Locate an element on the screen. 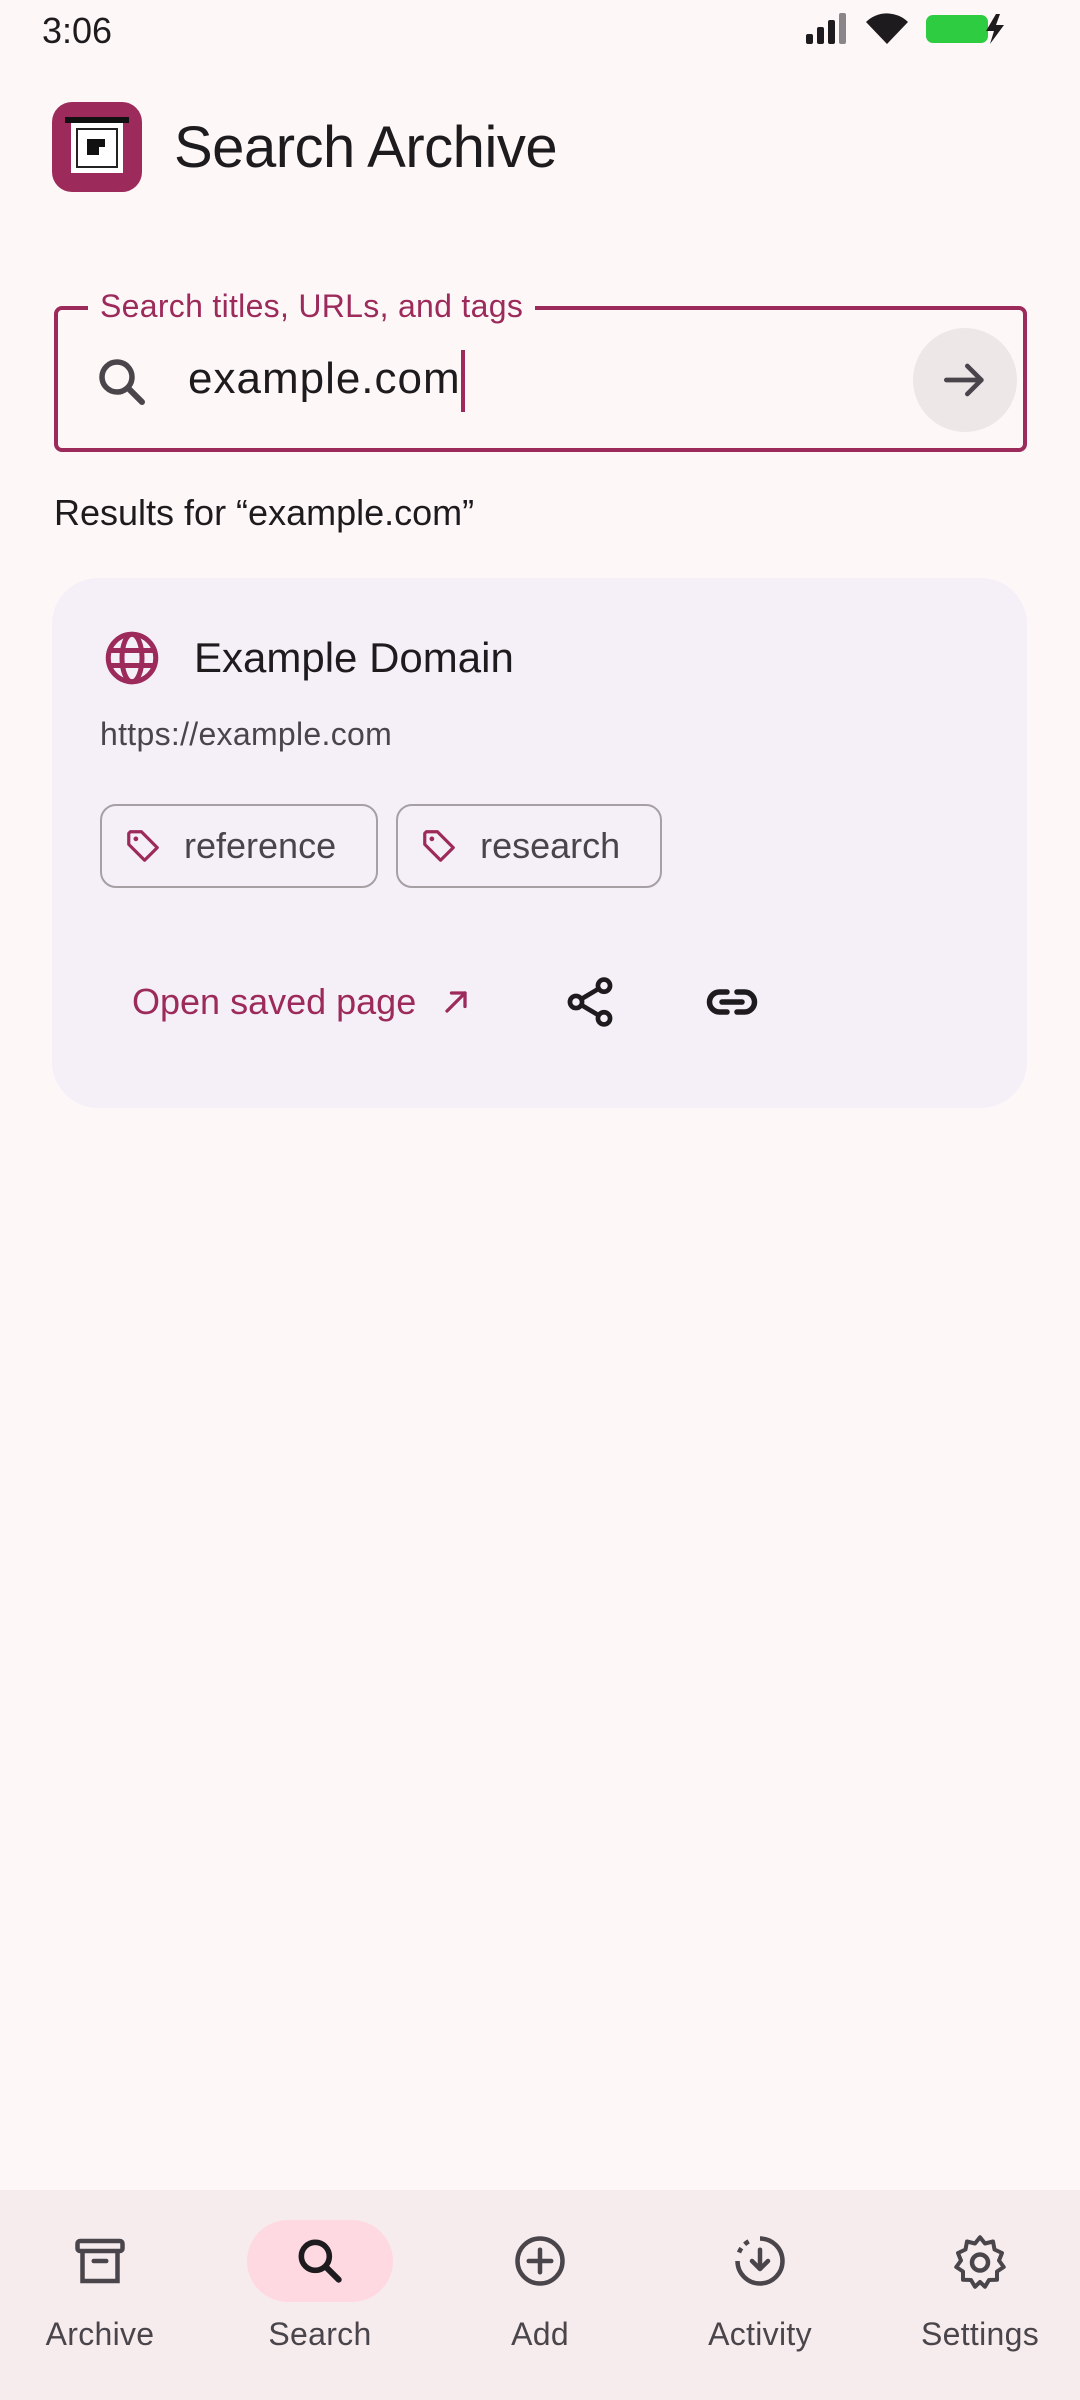  results-heading: Results for “example.com” is located at coordinates (264, 512).